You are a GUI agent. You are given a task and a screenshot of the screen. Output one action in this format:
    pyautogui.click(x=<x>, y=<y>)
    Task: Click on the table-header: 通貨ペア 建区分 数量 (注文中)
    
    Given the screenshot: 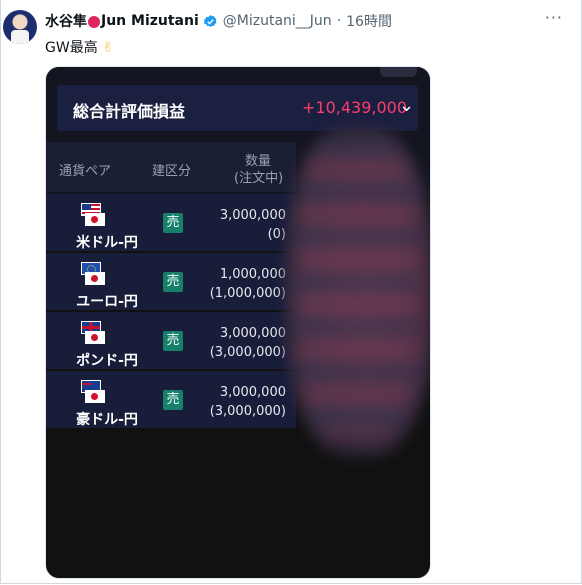 What is the action you would take?
    pyautogui.click(x=171, y=167)
    